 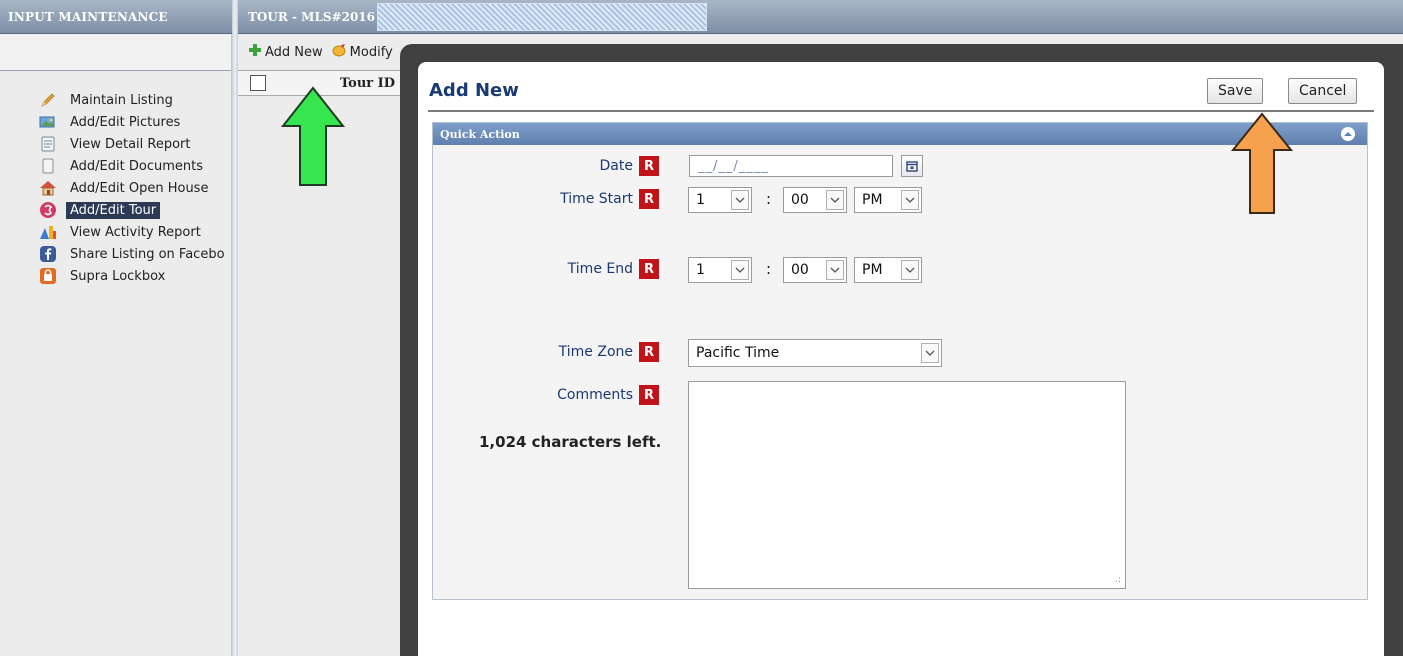 What do you see at coordinates (311, 16) in the screenshot?
I see `tour-title: TOUR - MLS#2016` at bounding box center [311, 16].